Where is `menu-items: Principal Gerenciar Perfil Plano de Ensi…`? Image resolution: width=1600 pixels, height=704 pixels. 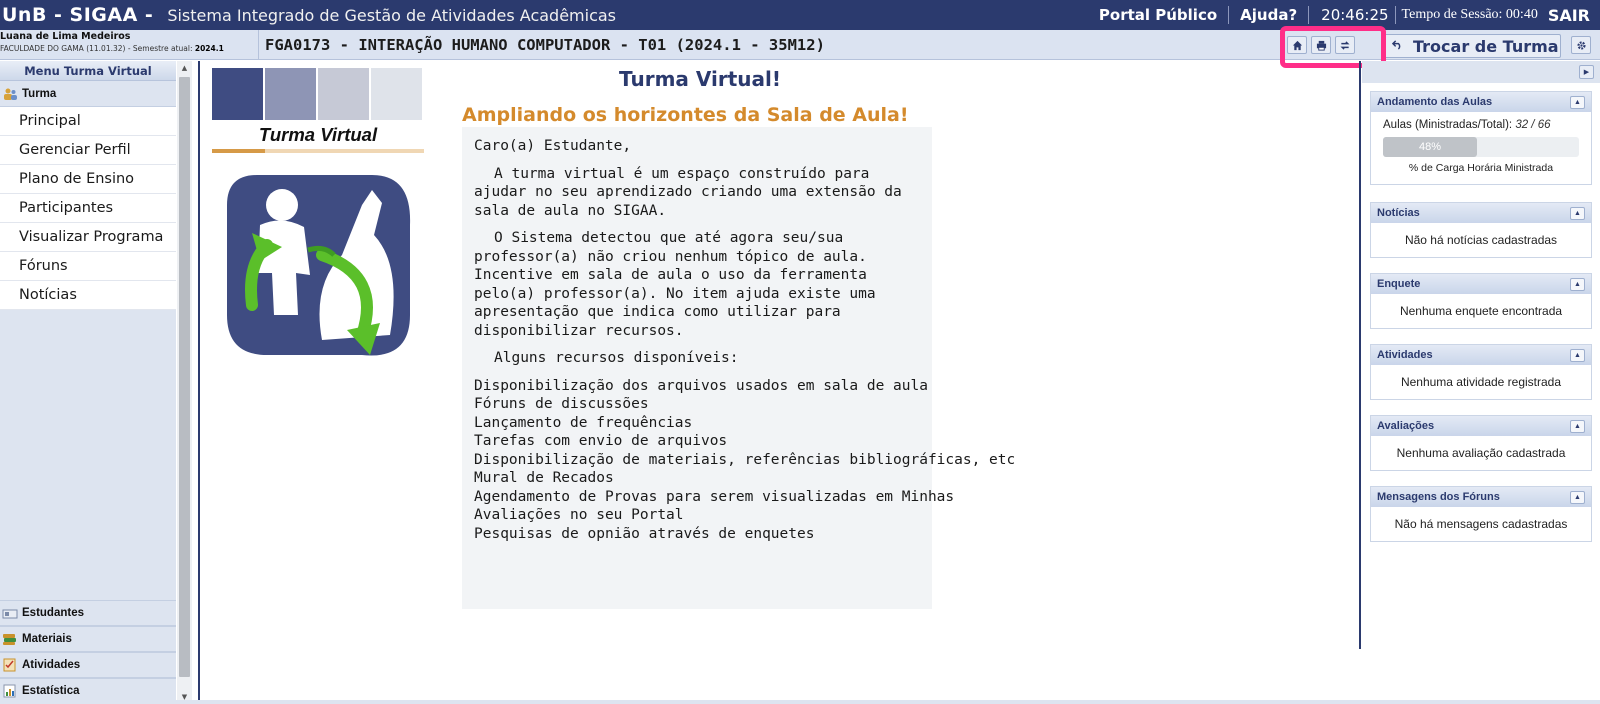 menu-items: Principal Gerenciar Perfil Plano de Ensi… is located at coordinates (88, 208).